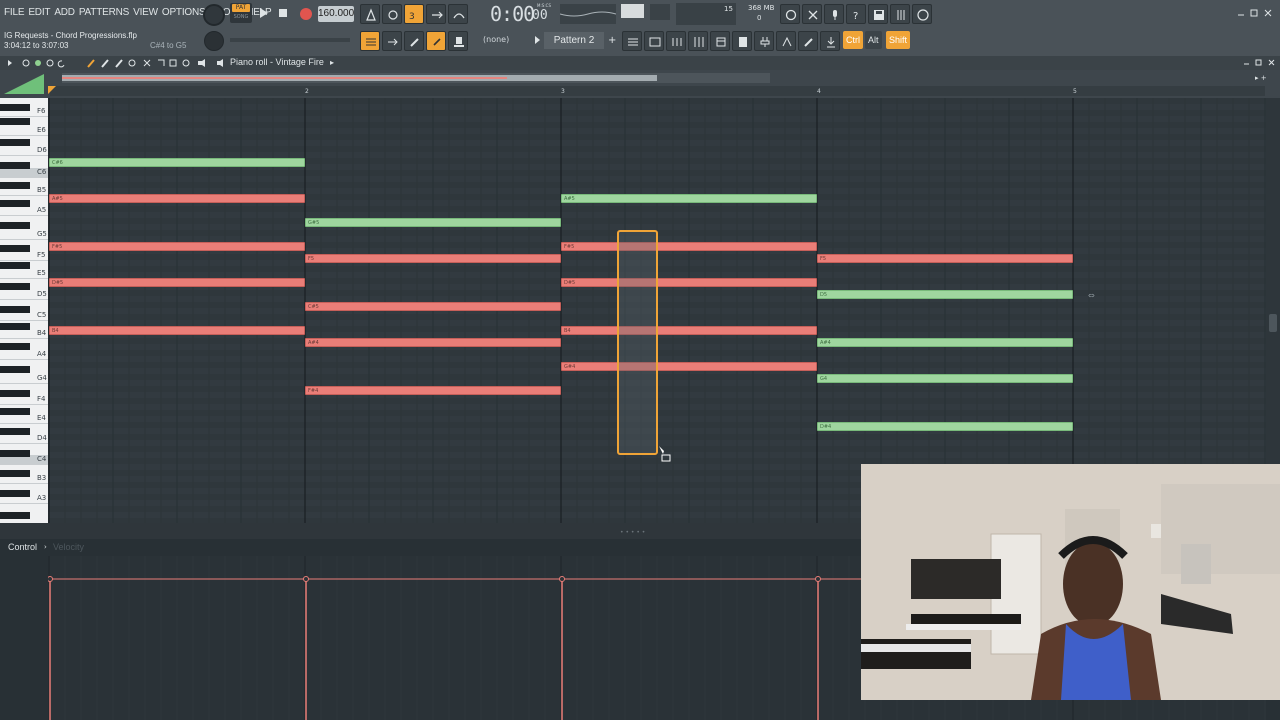 Image resolution: width=1280 pixels, height=720 pixels. Describe the element at coordinates (945, 294) in the screenshot. I see `note-d5: D5` at that location.